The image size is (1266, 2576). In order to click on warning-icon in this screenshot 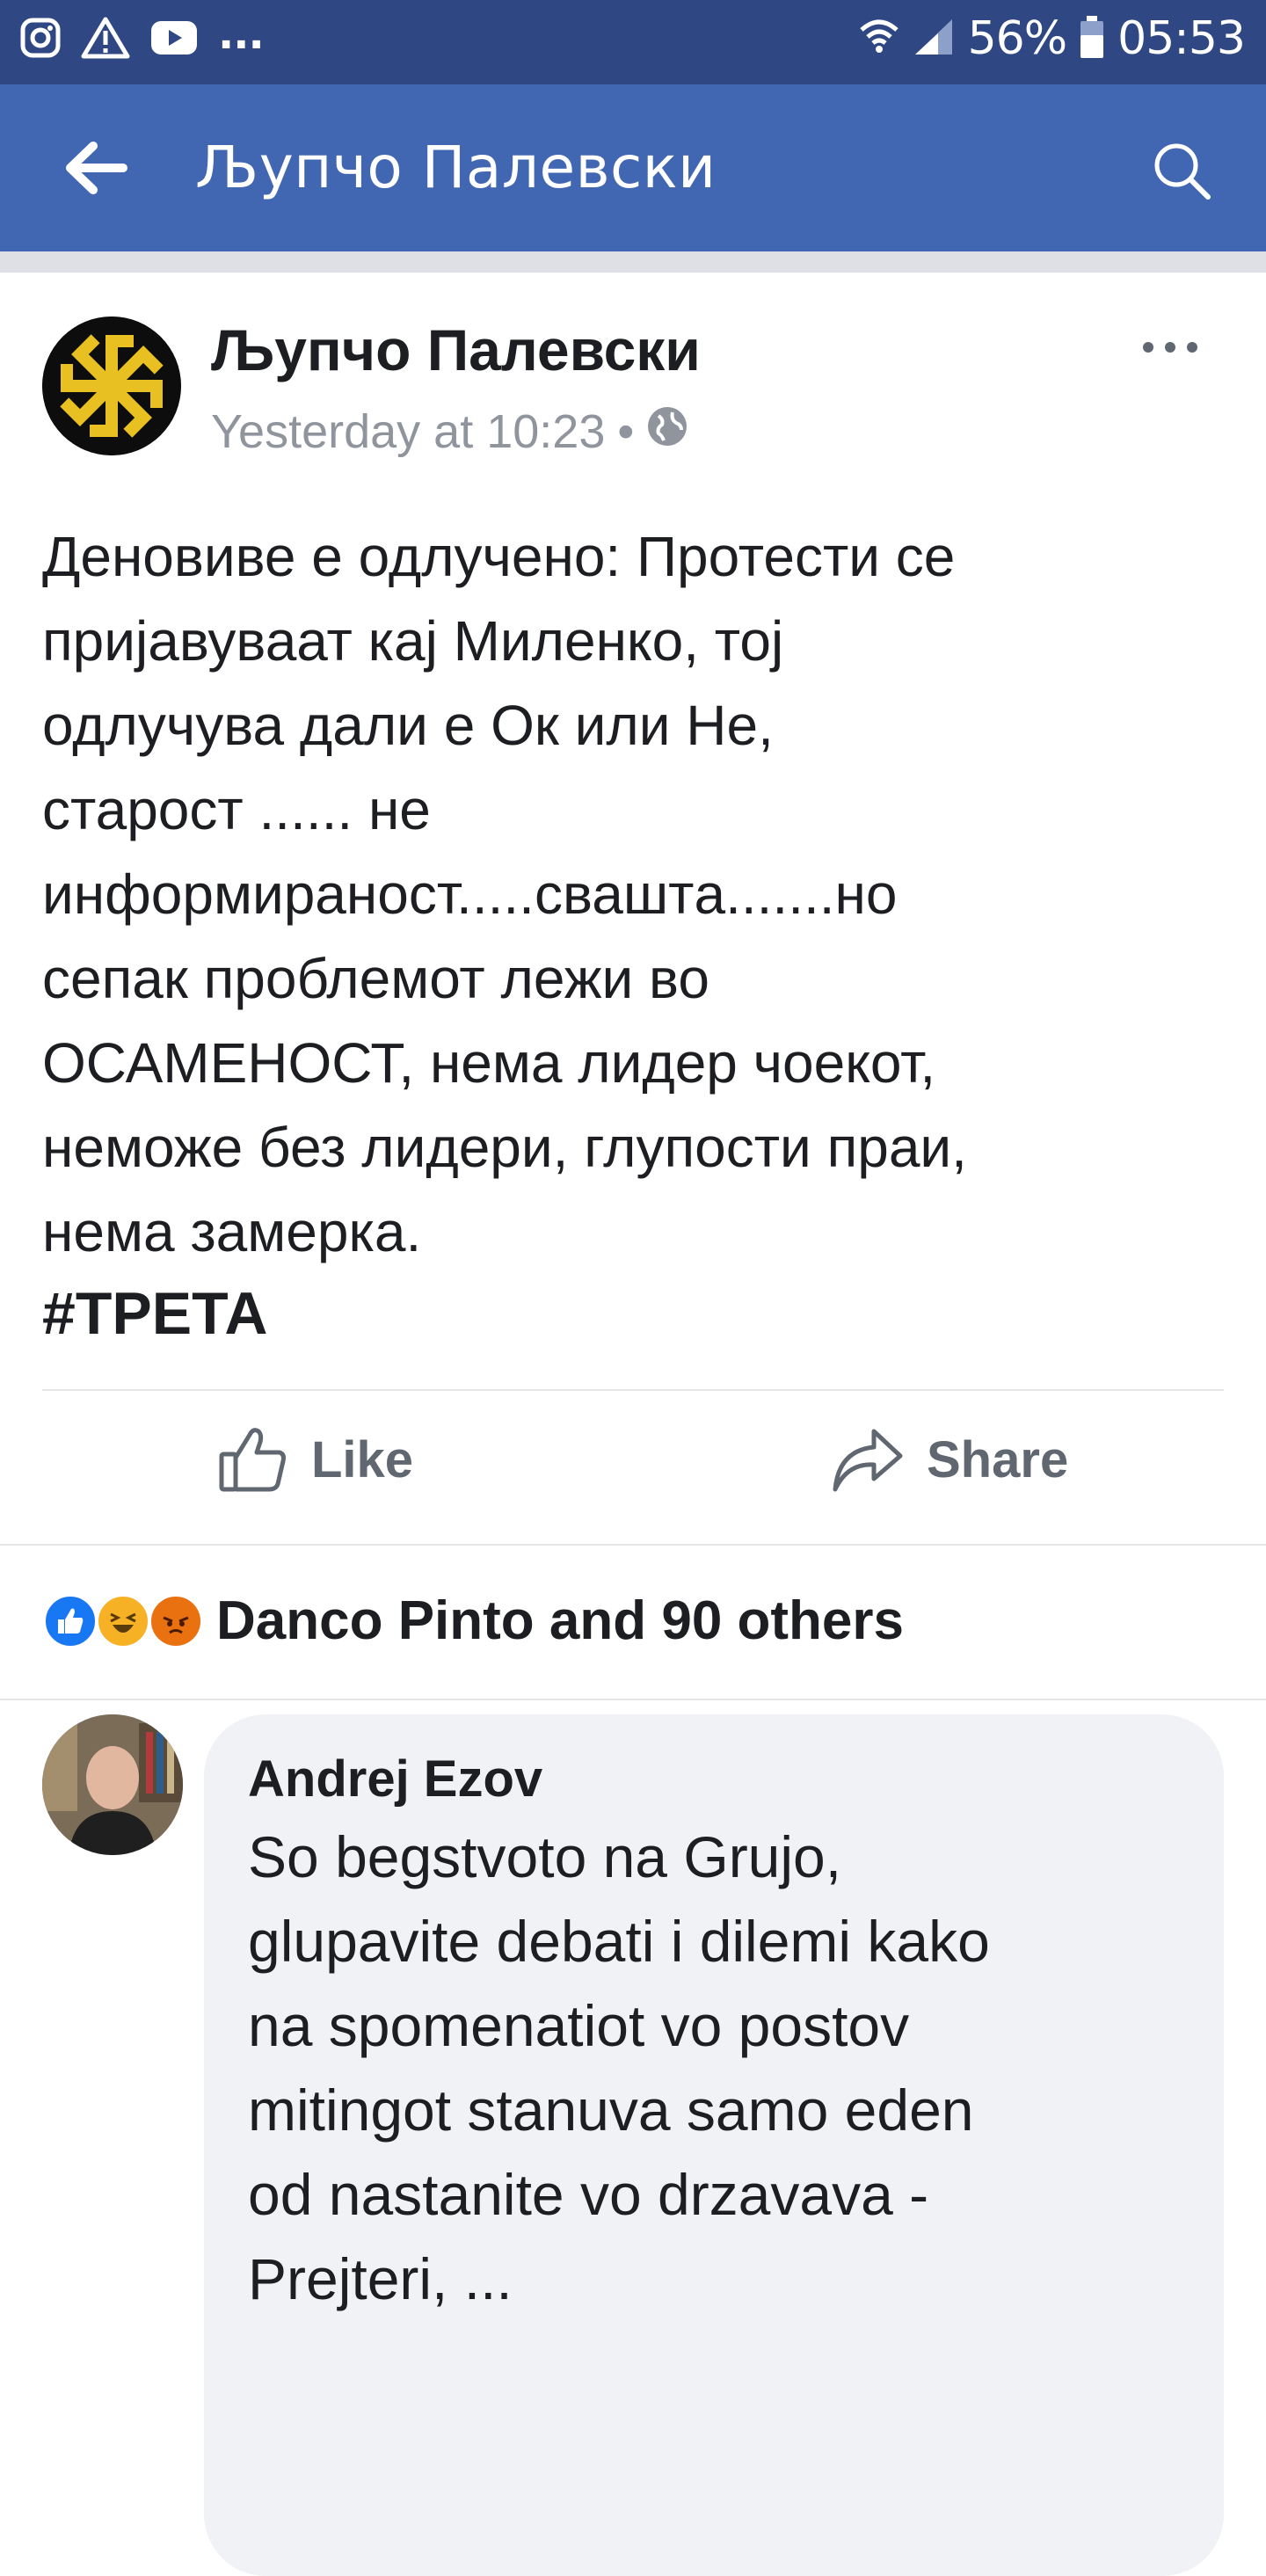, I will do `click(105, 40)`.